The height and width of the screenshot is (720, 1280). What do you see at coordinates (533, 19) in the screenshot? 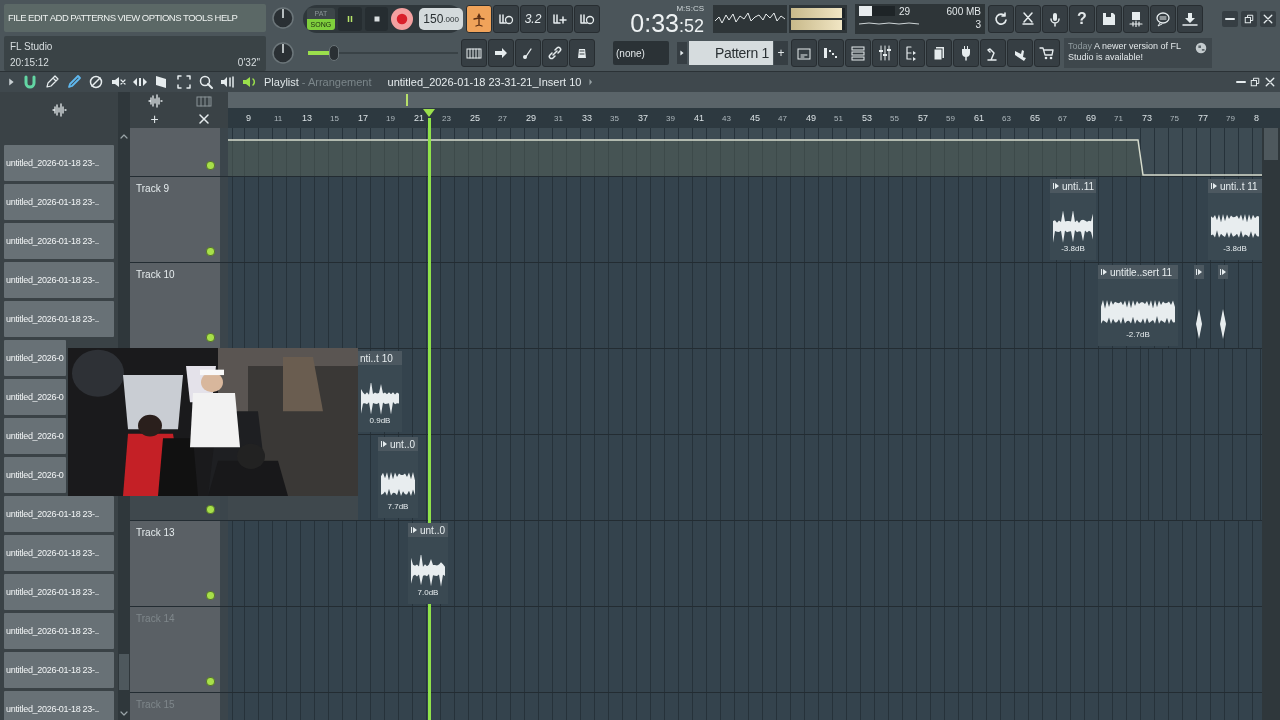
I see `toolbar-button: 3.2` at bounding box center [533, 19].